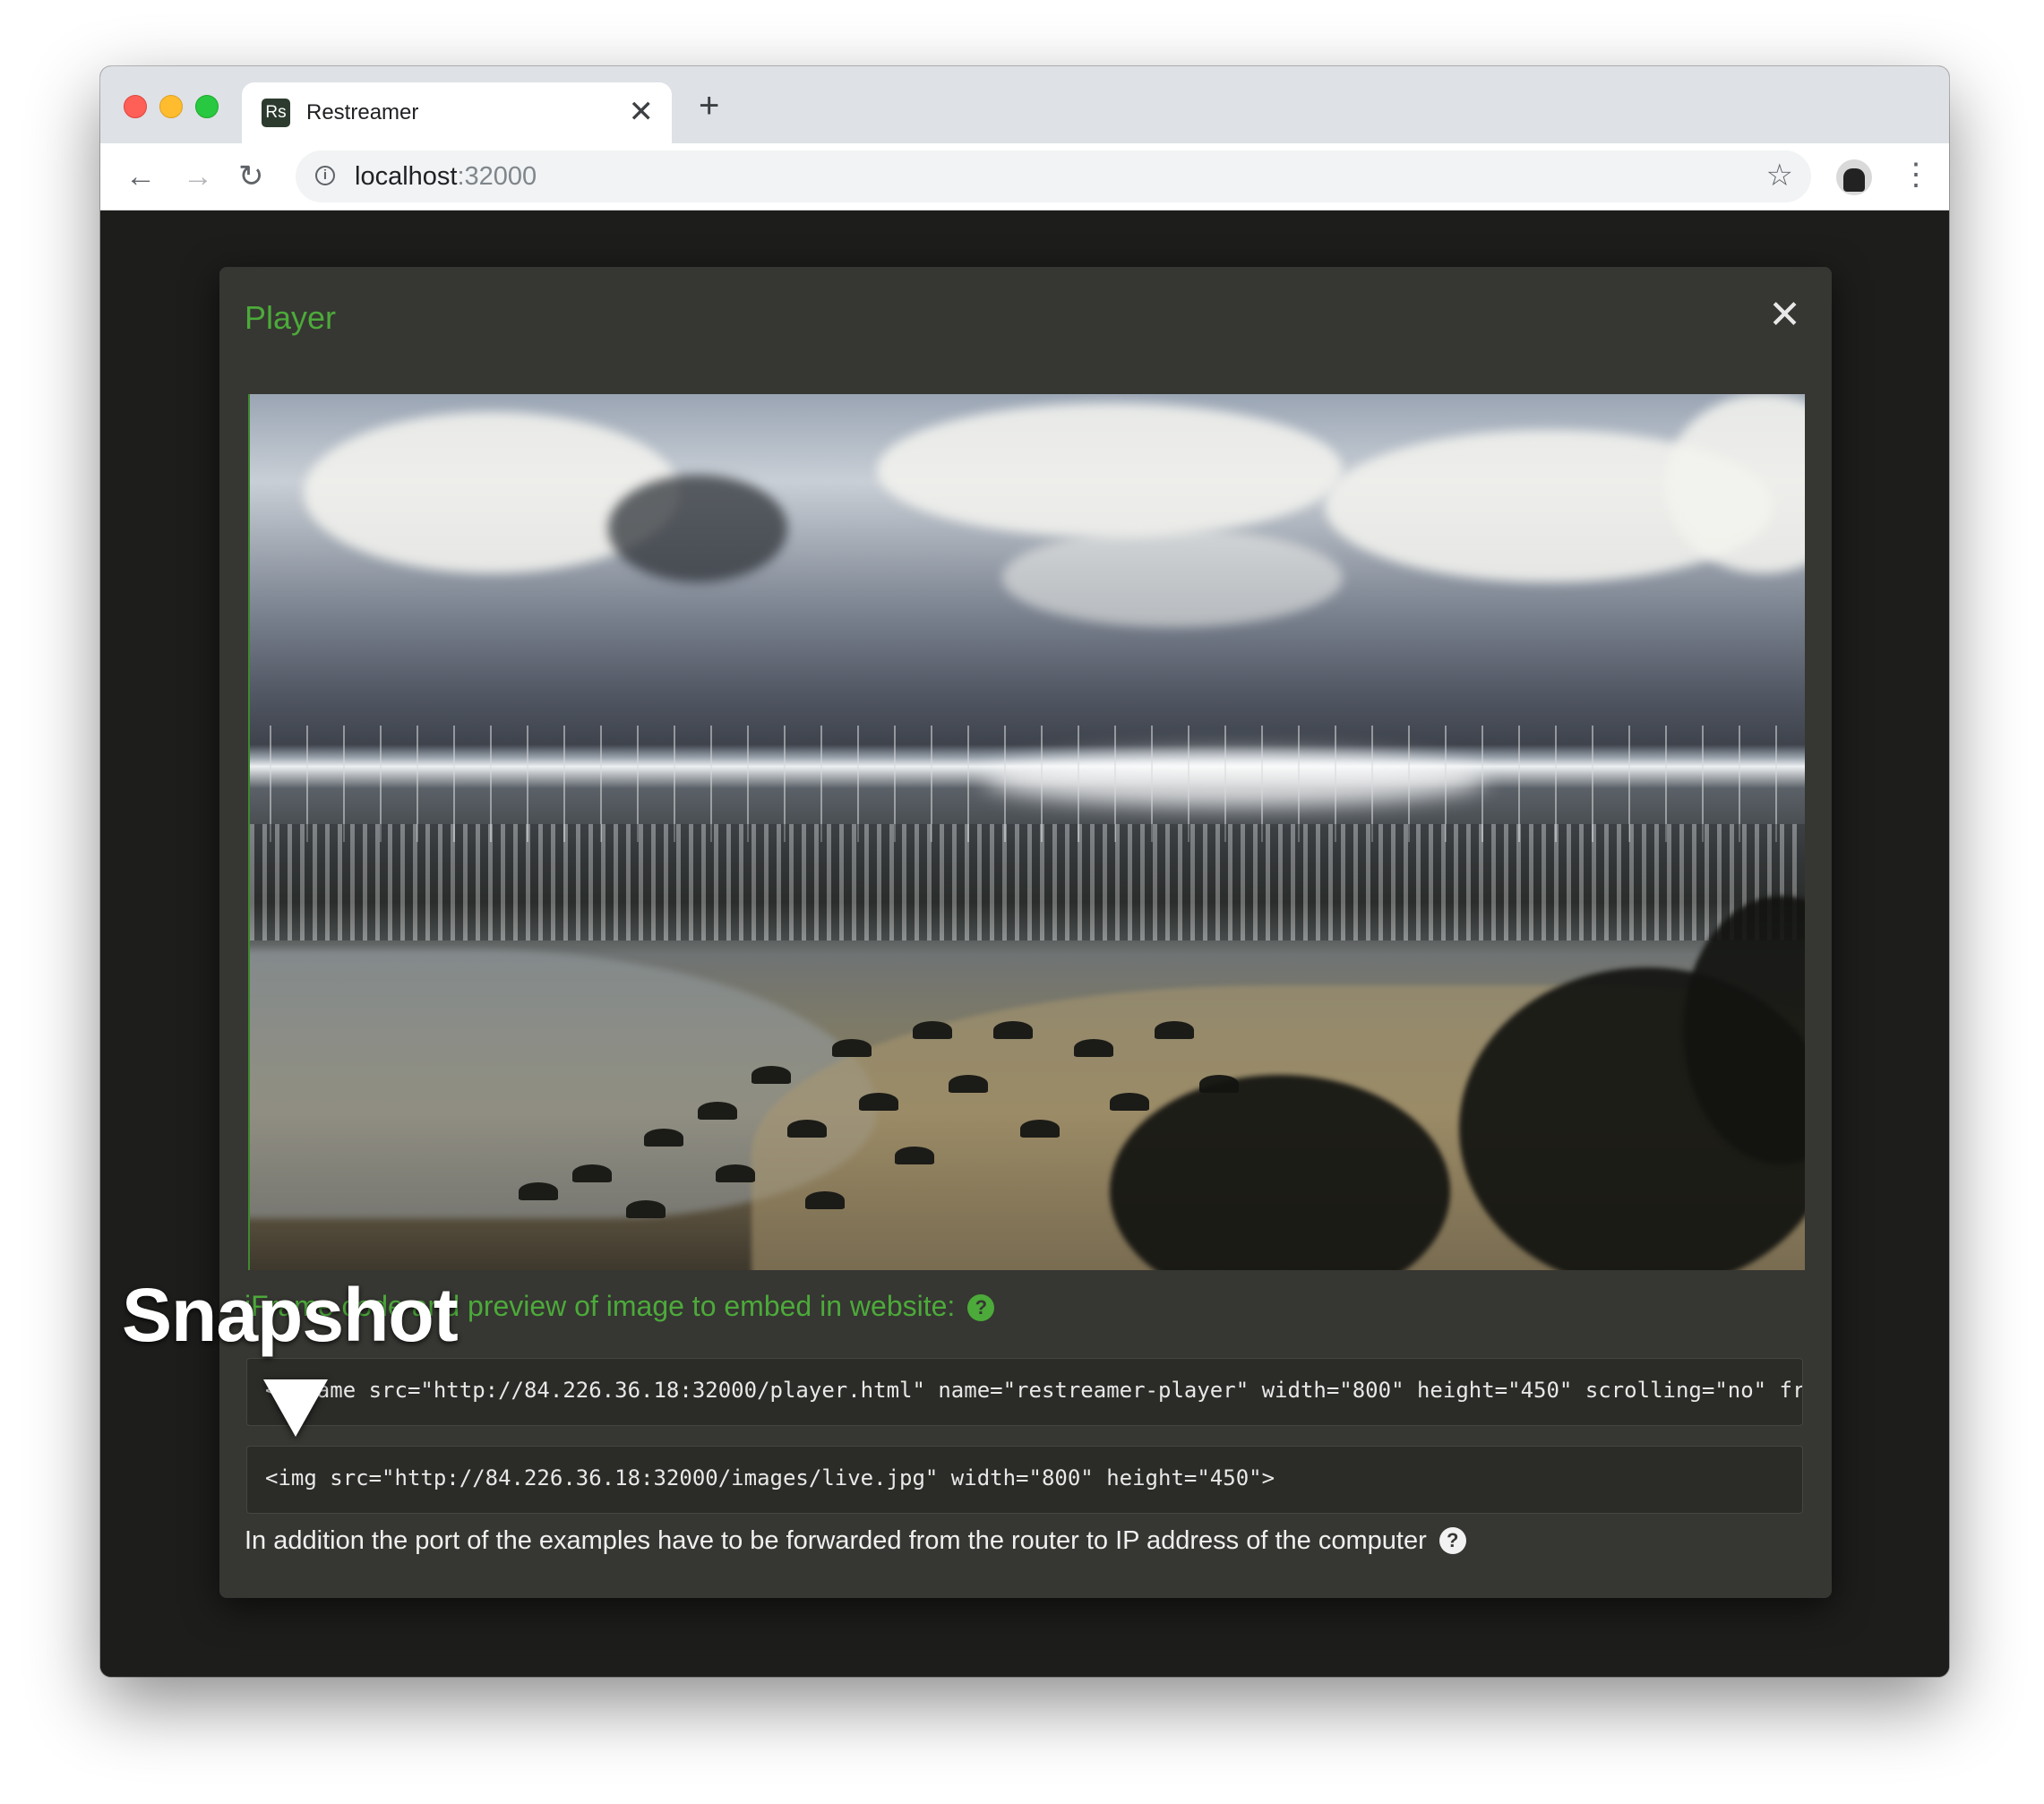  I want to click on modal-close-icon: ✕, so click(1784, 315).